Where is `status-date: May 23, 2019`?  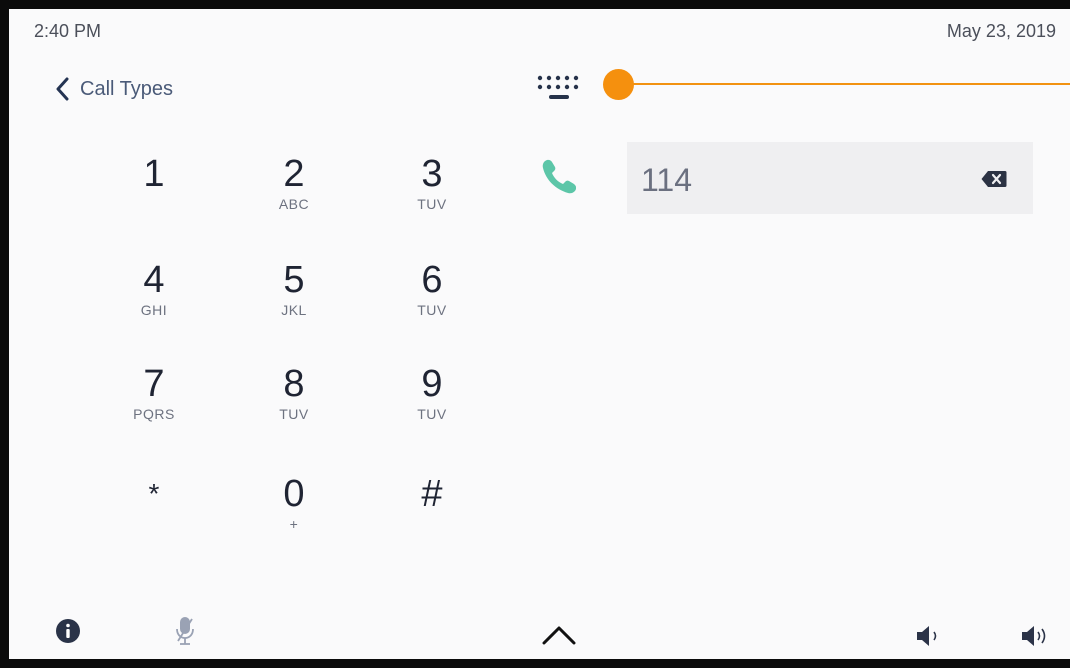
status-date: May 23, 2019 is located at coordinates (1001, 31).